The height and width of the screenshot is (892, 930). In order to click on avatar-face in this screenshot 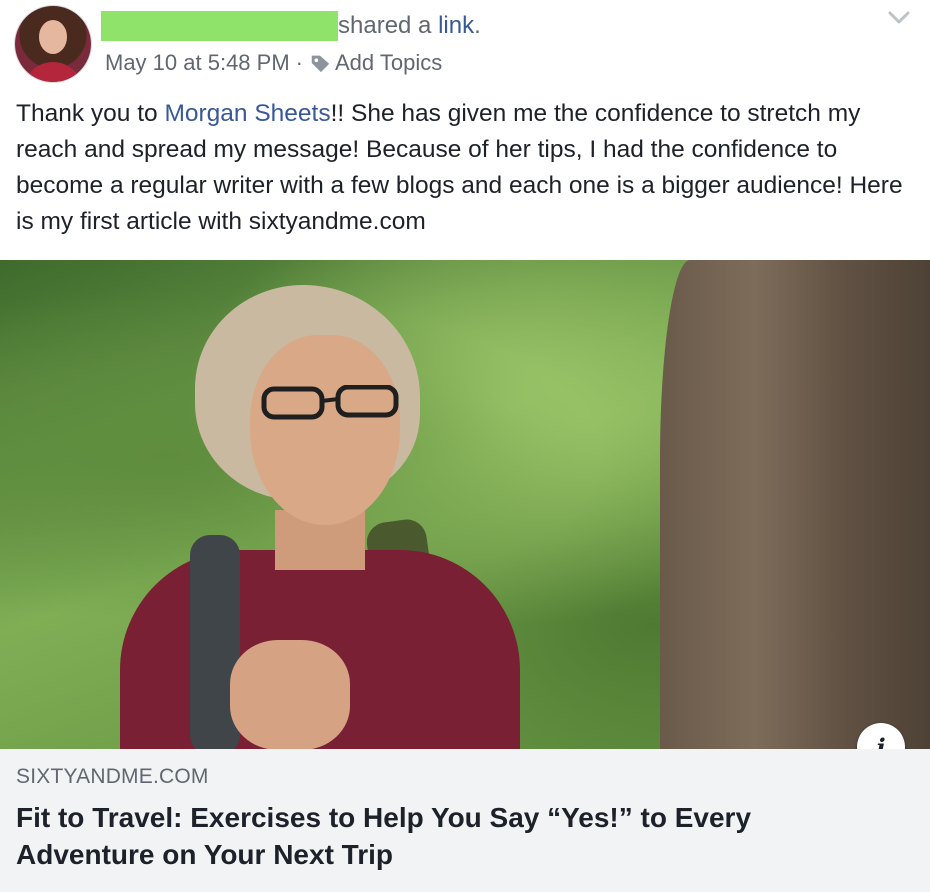, I will do `click(53, 37)`.